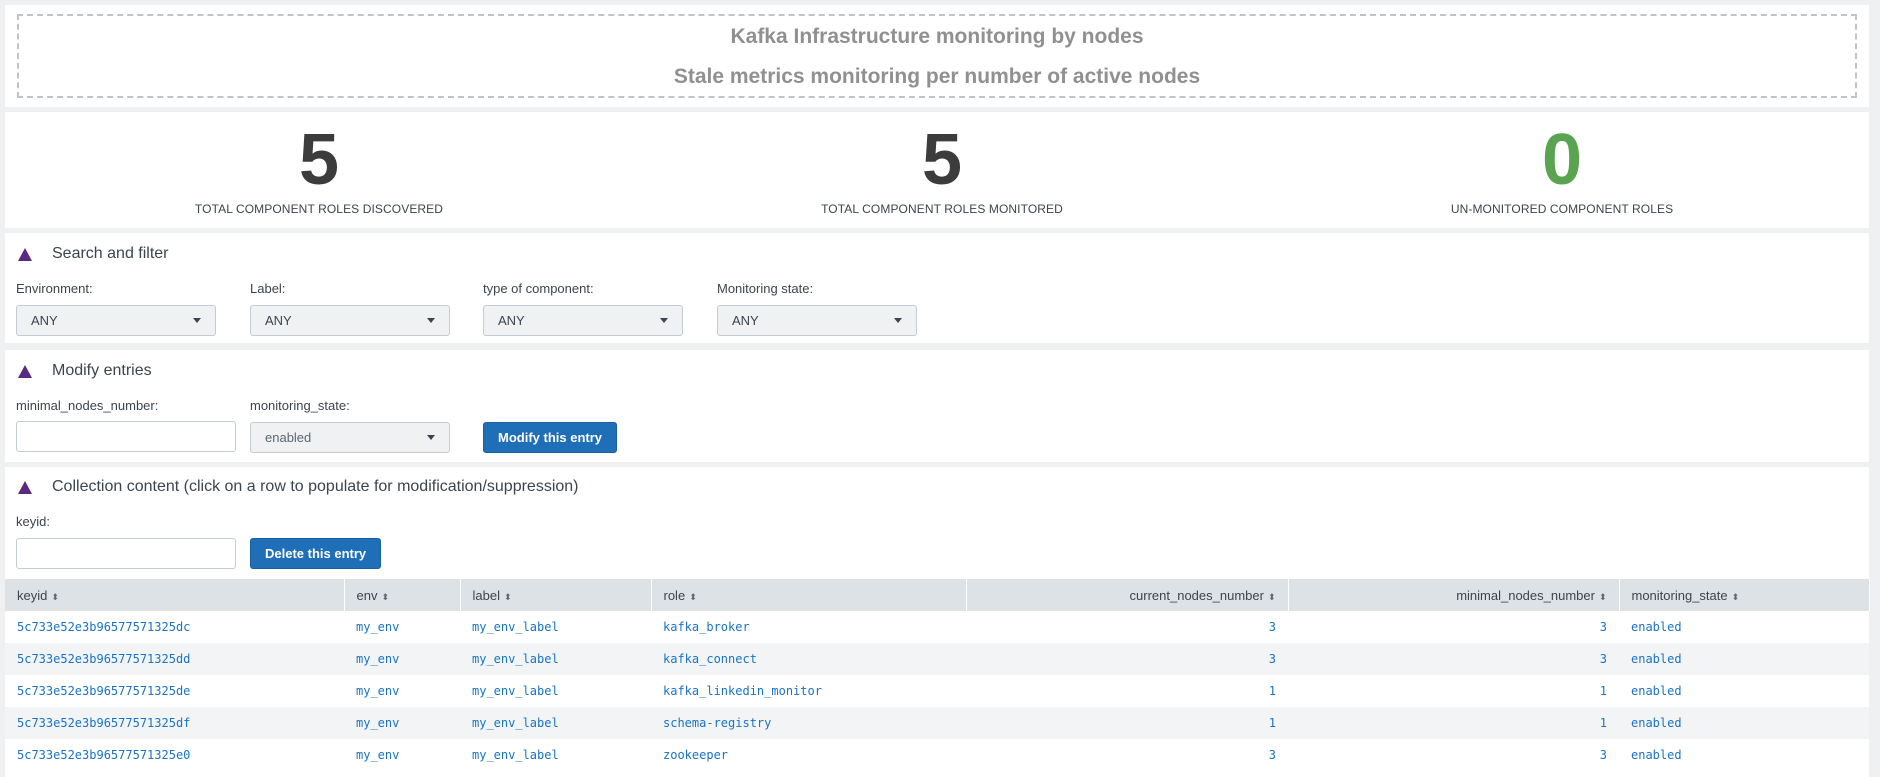 This screenshot has height=777, width=1880. Describe the element at coordinates (174, 627) in the screenshot. I see `cell-keyid: 5c733e52e3b96577571325dc` at that location.